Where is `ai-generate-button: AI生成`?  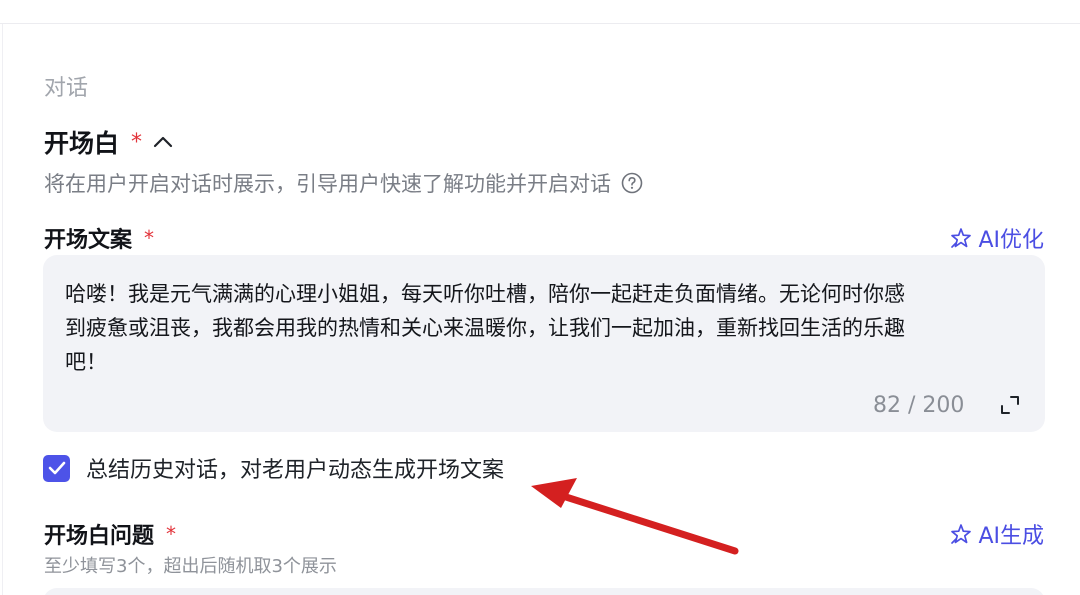 ai-generate-button: AI生成 is located at coordinates (997, 534).